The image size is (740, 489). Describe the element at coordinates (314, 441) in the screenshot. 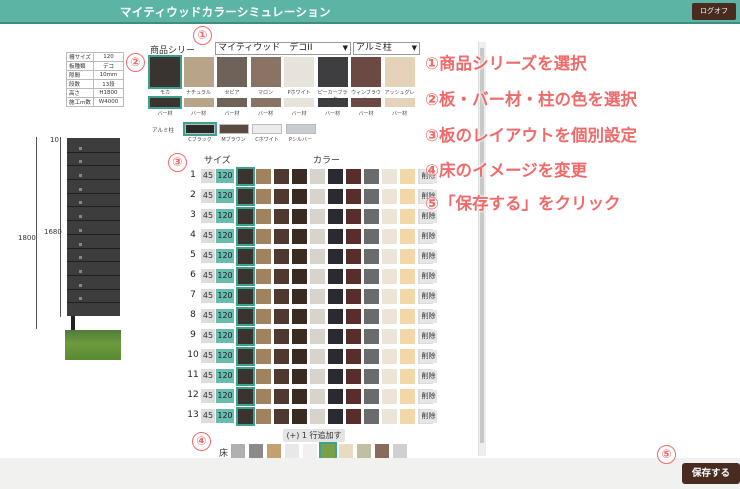

I see `add-row-button: (+) 1 行追加する` at that location.